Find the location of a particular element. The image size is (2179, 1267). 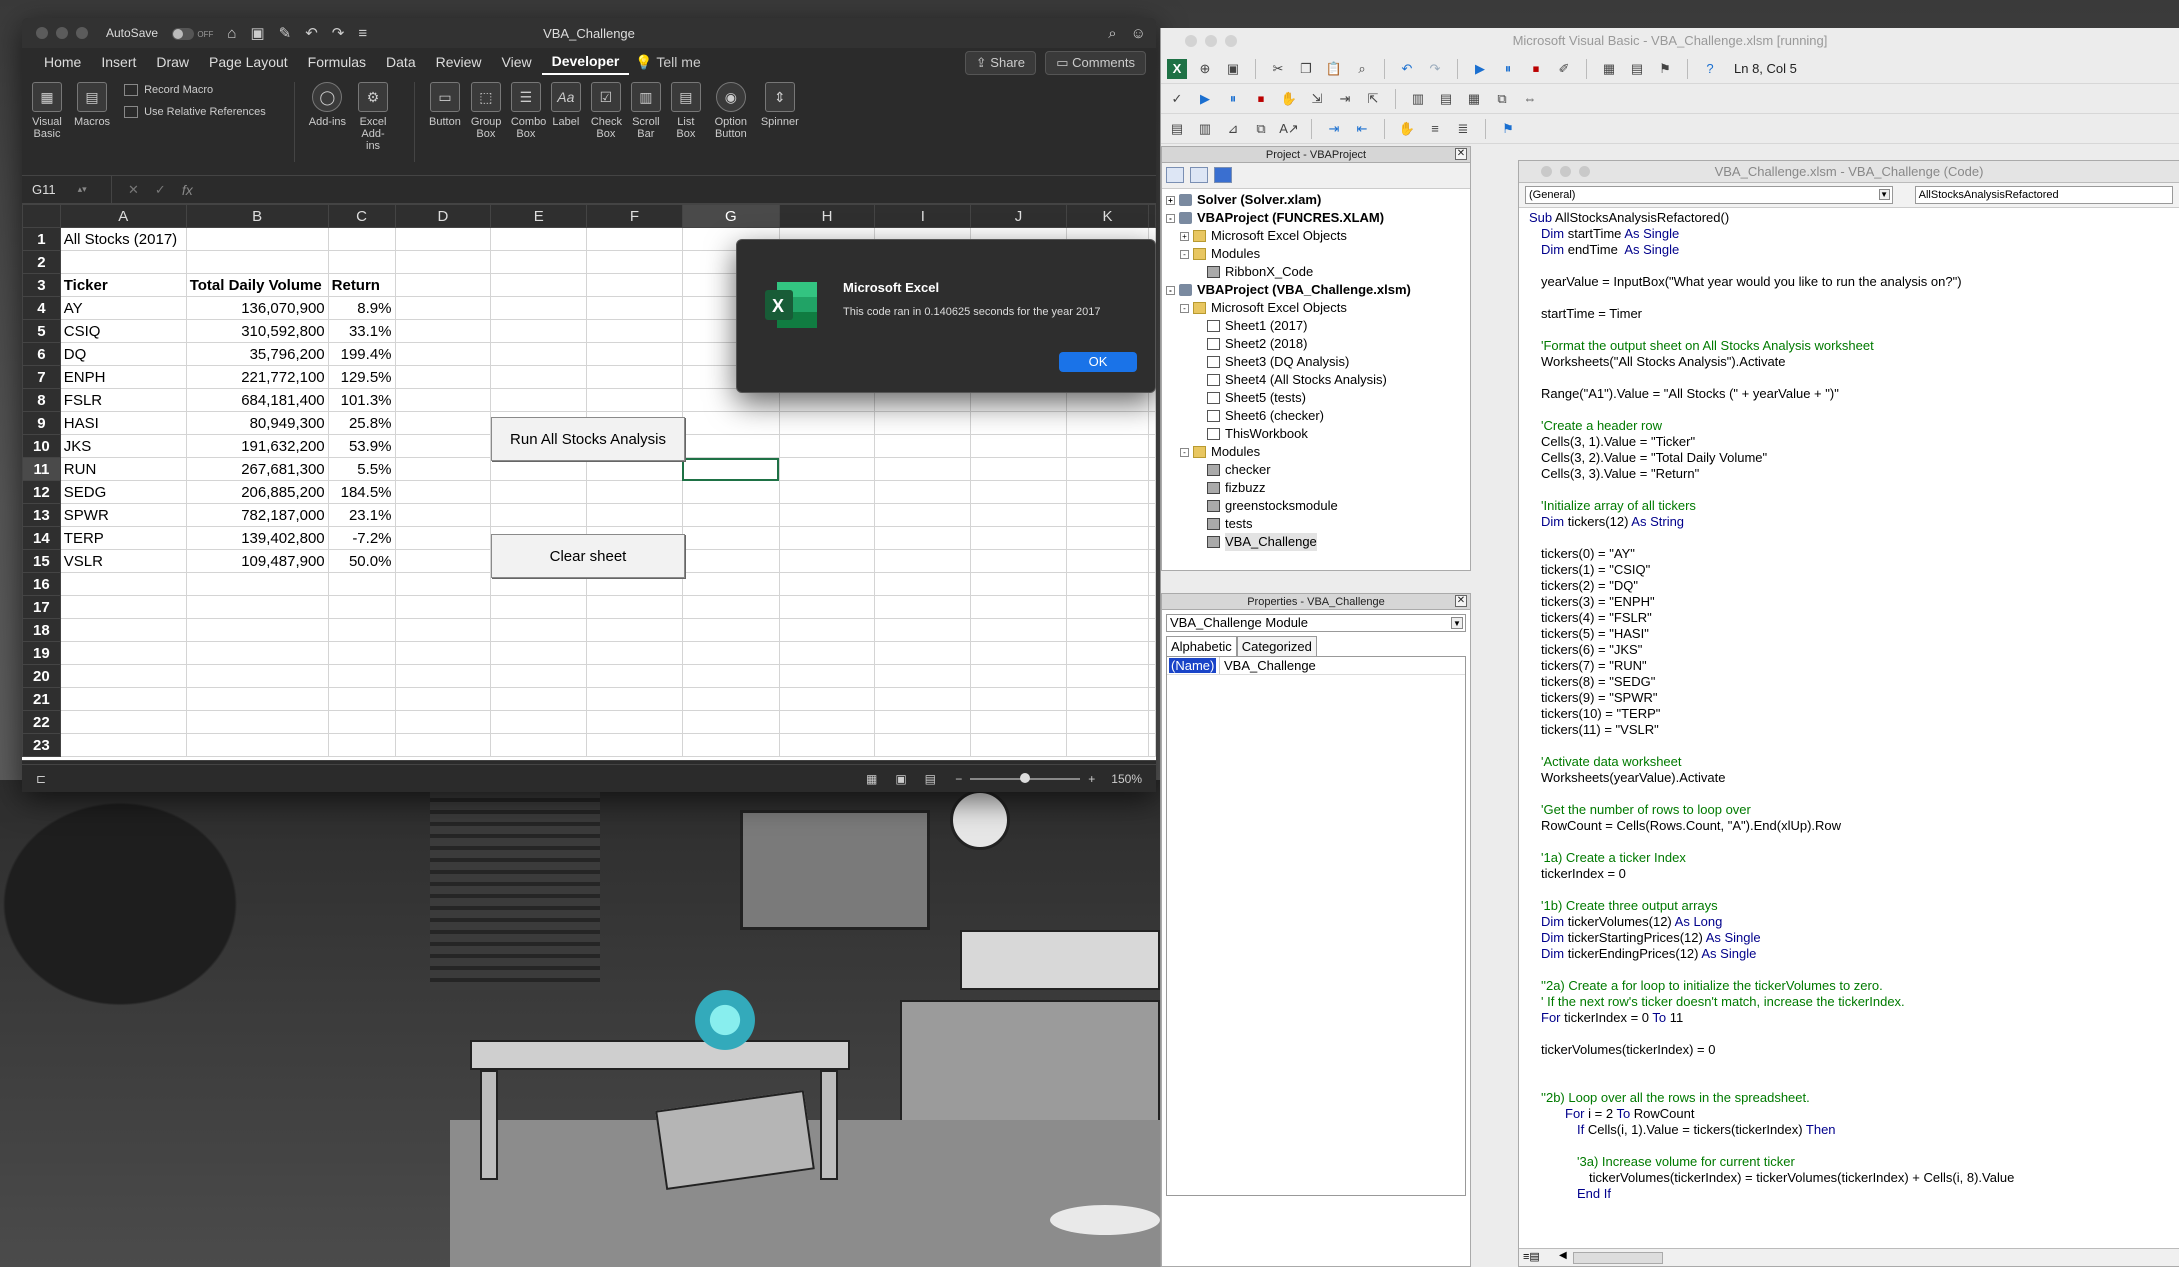

ribbon-tab-review: Review is located at coordinates (459, 62).